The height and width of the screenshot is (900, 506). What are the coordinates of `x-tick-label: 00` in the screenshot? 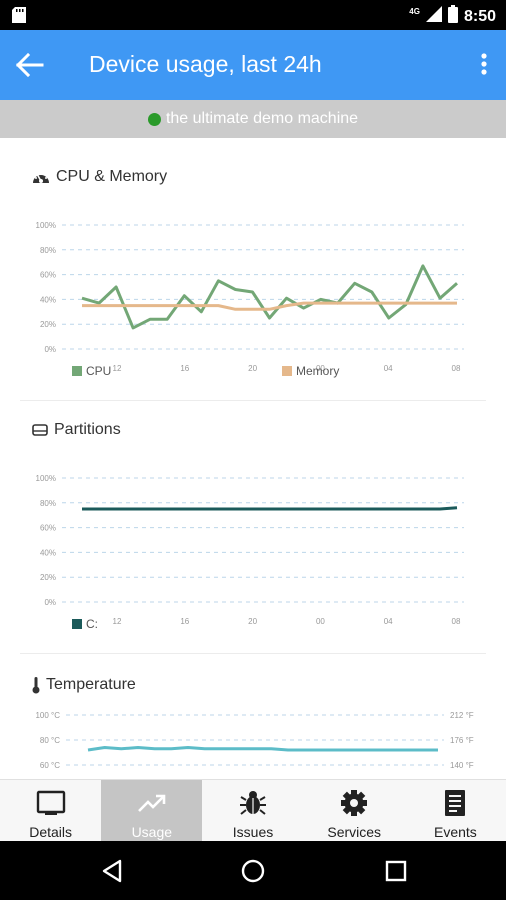 It's located at (320, 621).